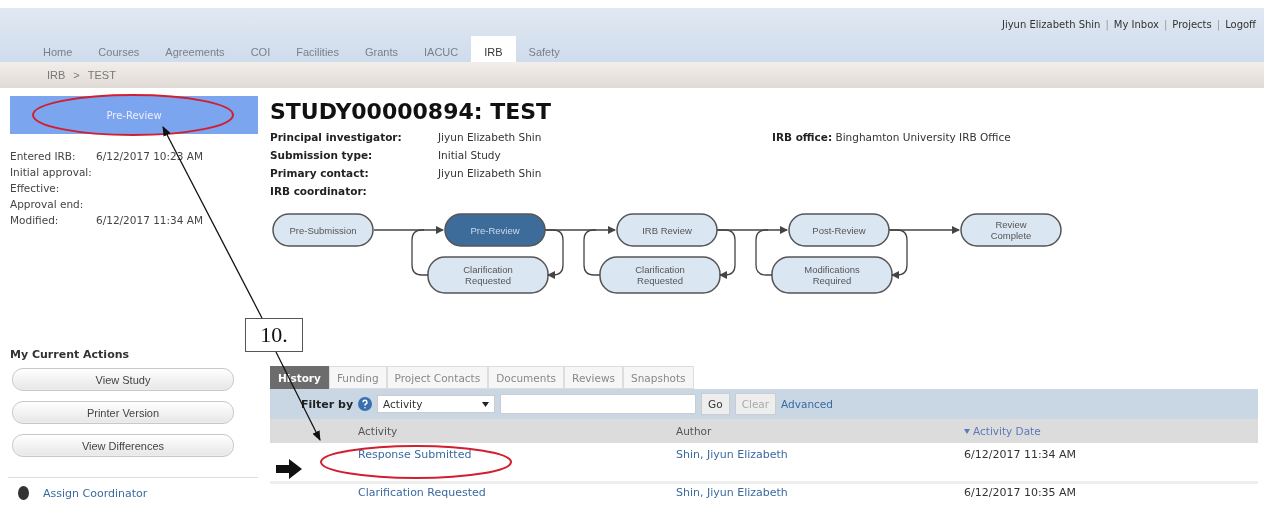 This screenshot has width=1264, height=508. Describe the element at coordinates (123, 412) in the screenshot. I see `action-button: Printer Version` at that location.